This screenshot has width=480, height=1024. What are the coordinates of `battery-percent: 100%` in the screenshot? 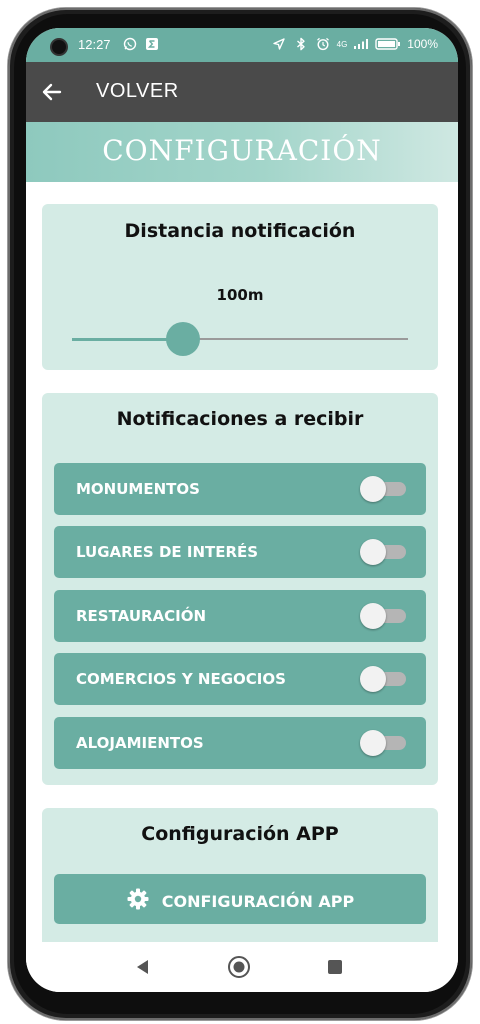 It's located at (422, 44).